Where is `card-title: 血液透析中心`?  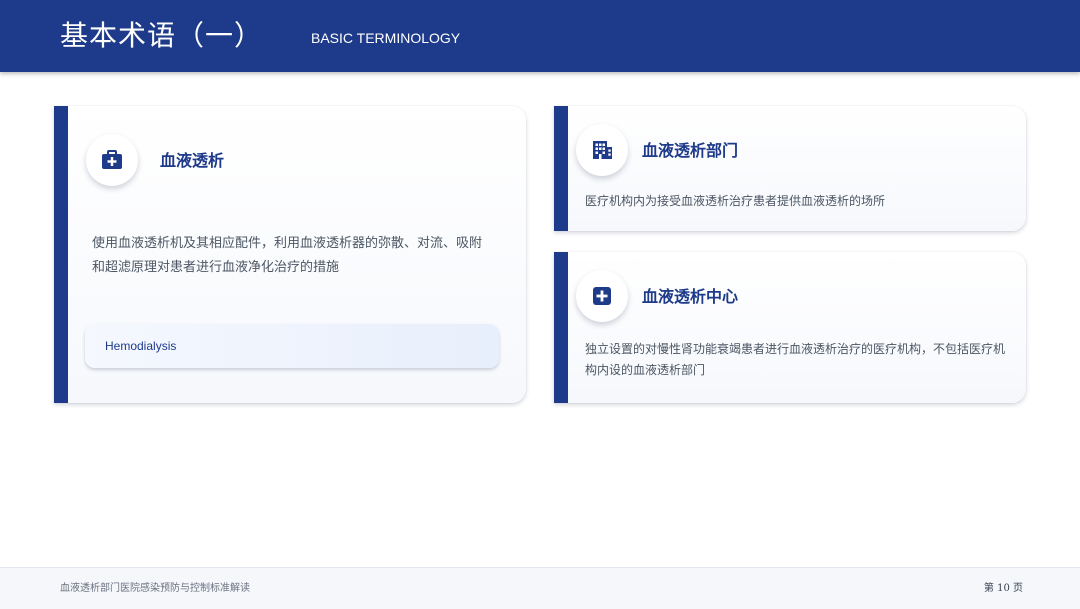 card-title: 血液透析中心 is located at coordinates (690, 296).